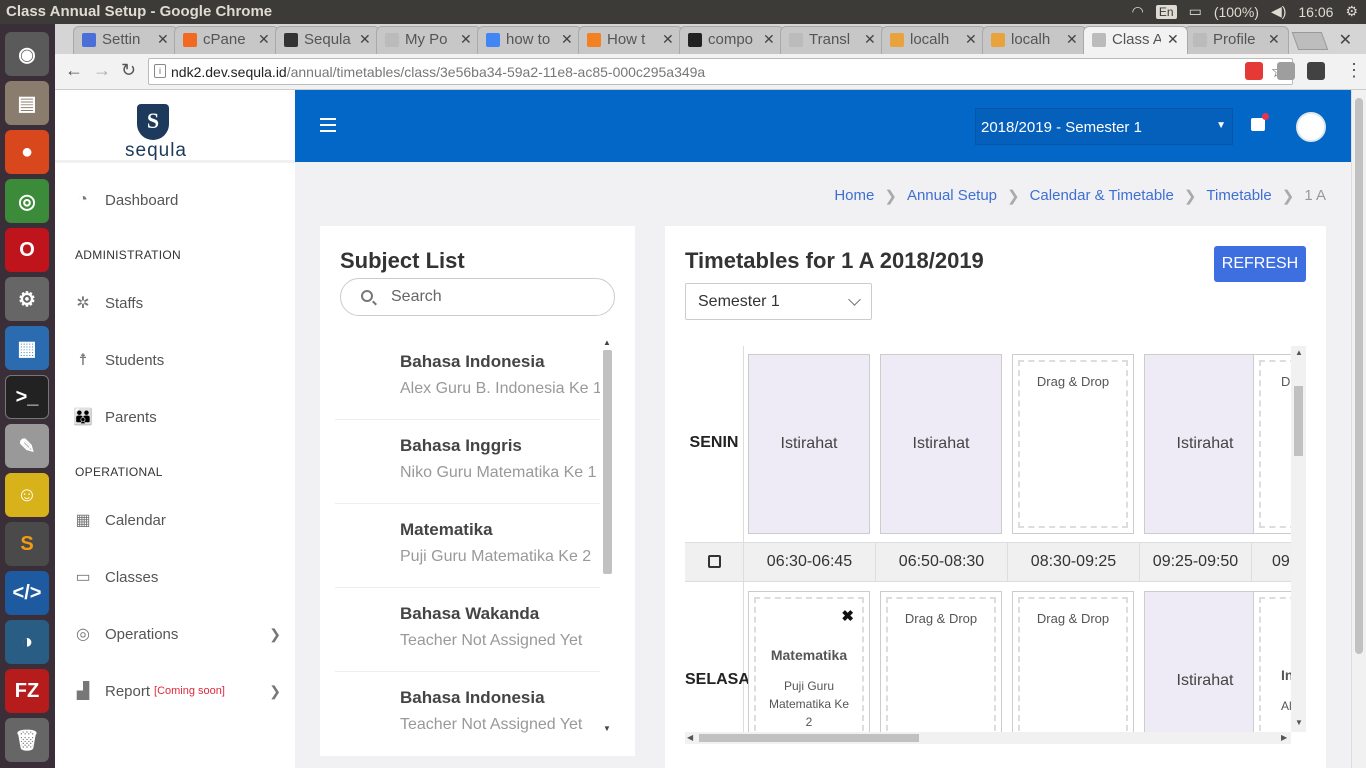 This screenshot has height=768, width=1366. What do you see at coordinates (1166, 11) in the screenshot?
I see `keyboard-language: En` at bounding box center [1166, 11].